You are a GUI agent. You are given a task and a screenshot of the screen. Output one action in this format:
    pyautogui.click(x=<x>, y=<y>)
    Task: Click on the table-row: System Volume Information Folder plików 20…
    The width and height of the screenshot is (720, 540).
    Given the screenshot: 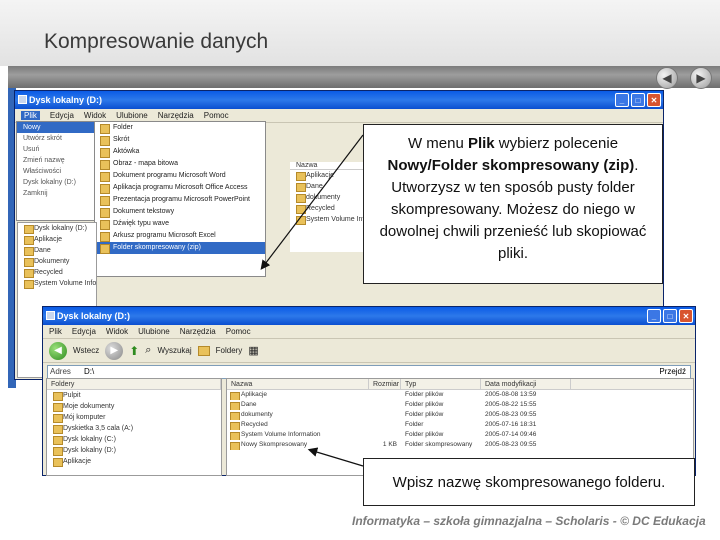 What is the action you would take?
    pyautogui.click(x=460, y=435)
    